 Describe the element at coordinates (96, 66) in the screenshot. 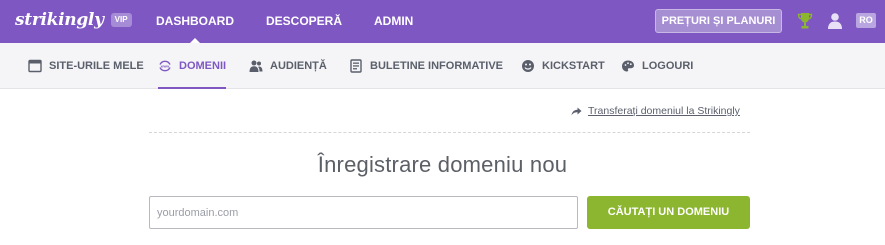

I see `subnav-label: SITE-URILE MELE` at that location.